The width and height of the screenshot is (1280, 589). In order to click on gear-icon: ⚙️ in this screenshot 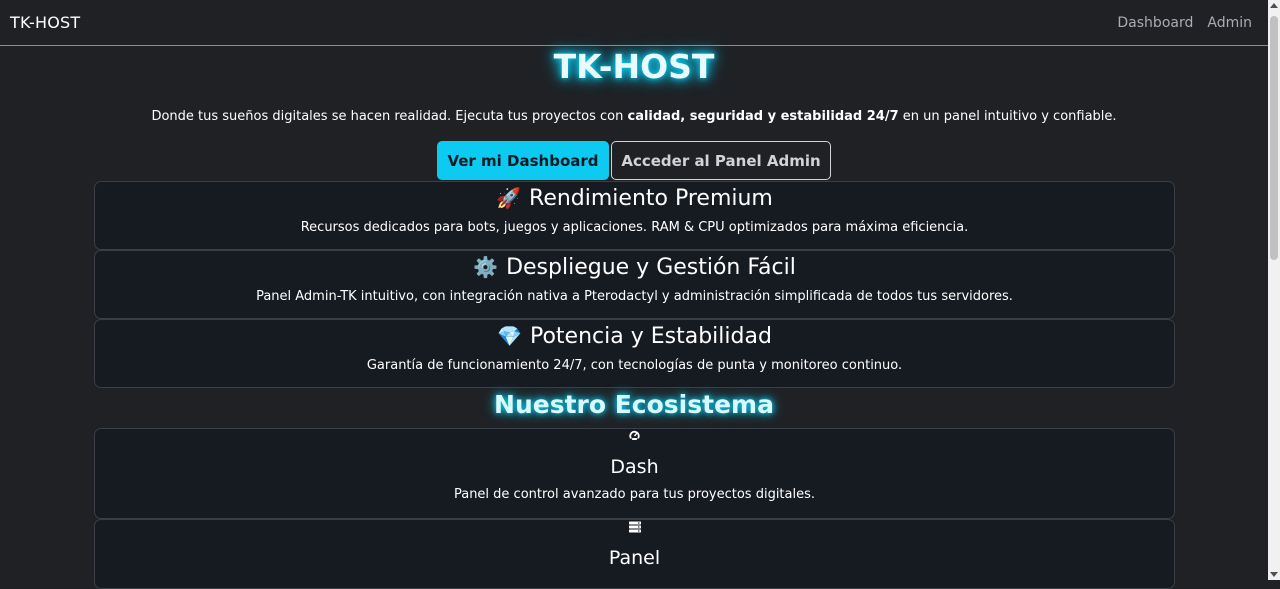, I will do `click(486, 267)`.